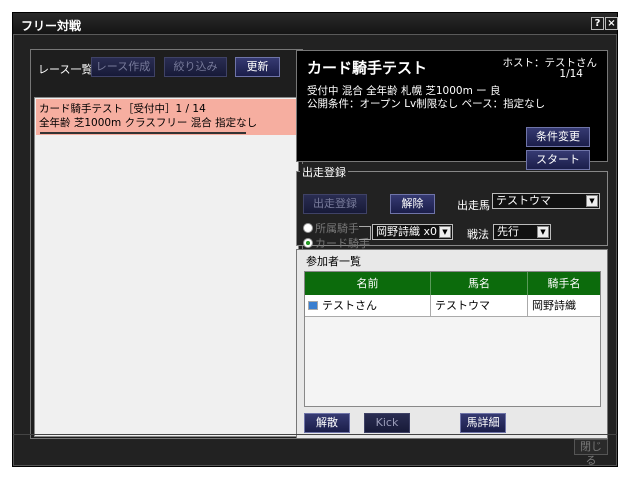 Image resolution: width=630 pixels, height=478 pixels. I want to click on race-info-count: 1/14, so click(571, 74).